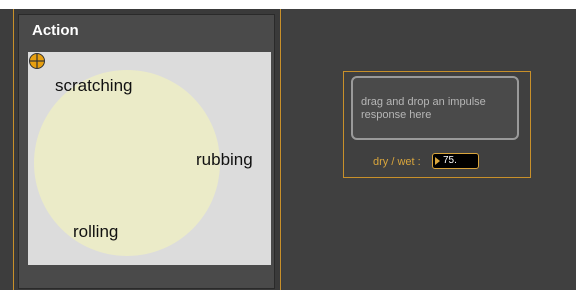  What do you see at coordinates (288, 292) in the screenshot?
I see `bottom-edge` at bounding box center [288, 292].